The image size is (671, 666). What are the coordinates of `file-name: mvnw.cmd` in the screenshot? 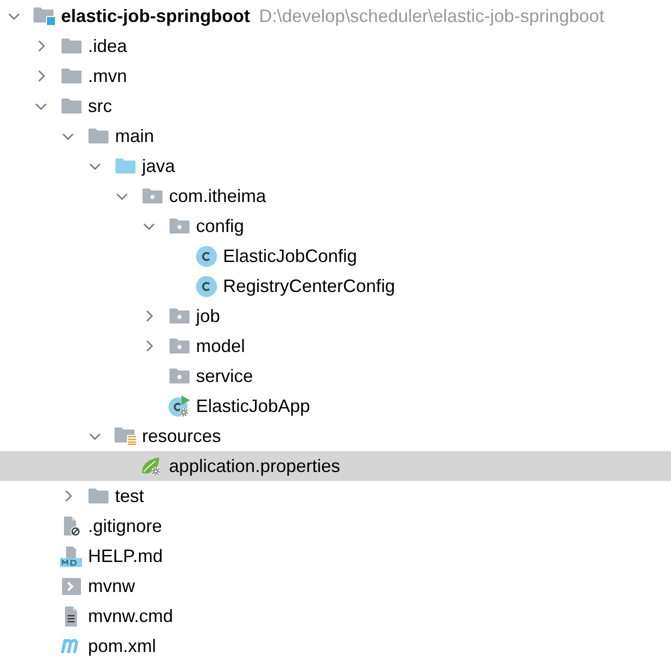 It's located at (131, 616).